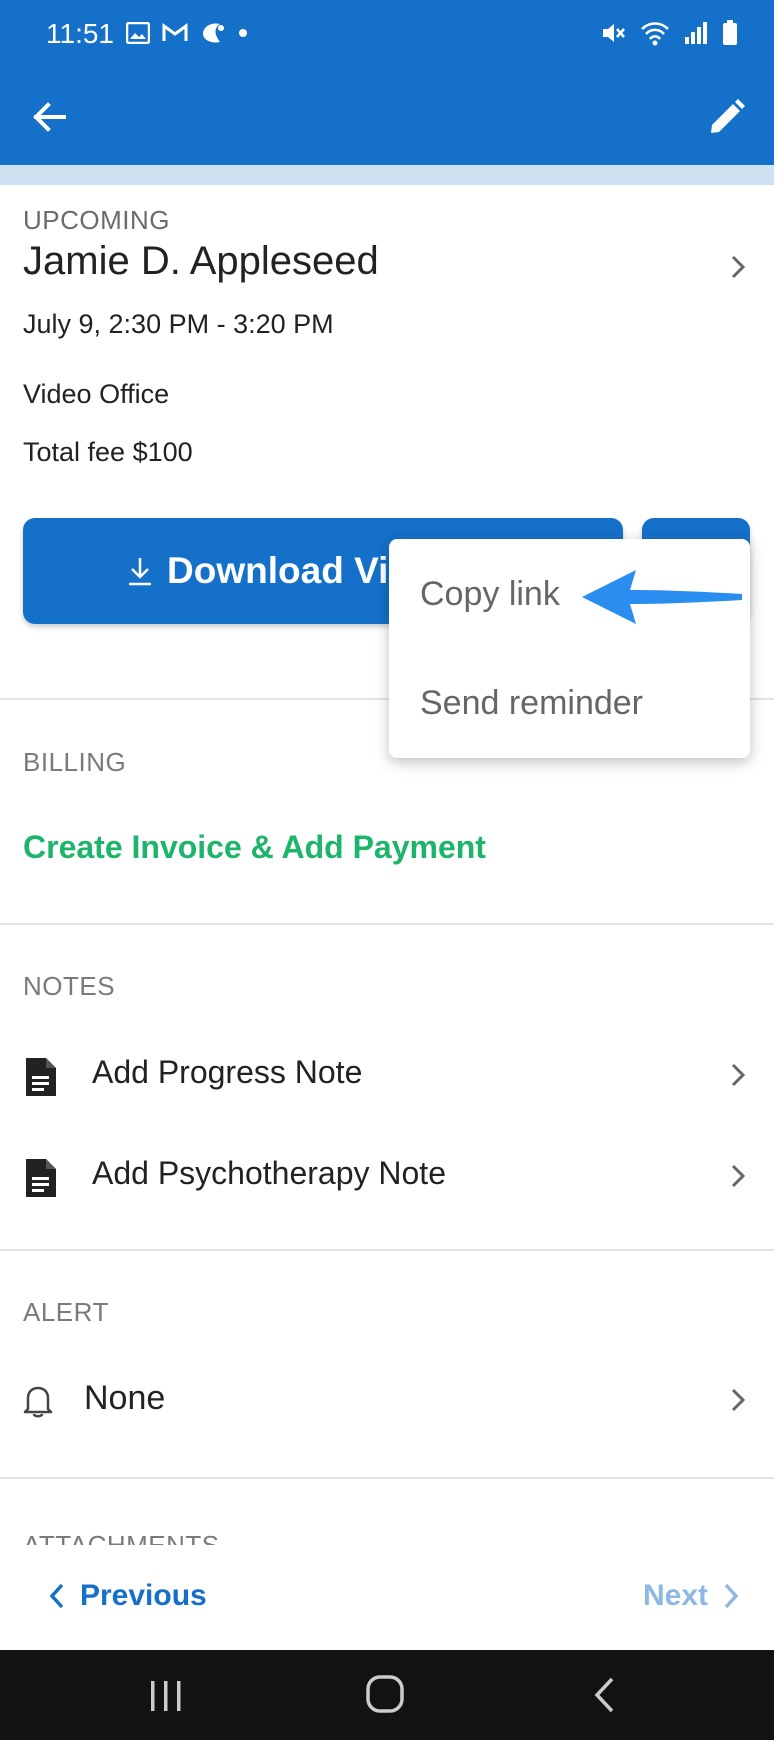 The height and width of the screenshot is (1740, 774). What do you see at coordinates (66, 1312) in the screenshot?
I see `alert-section-label: ALERT` at bounding box center [66, 1312].